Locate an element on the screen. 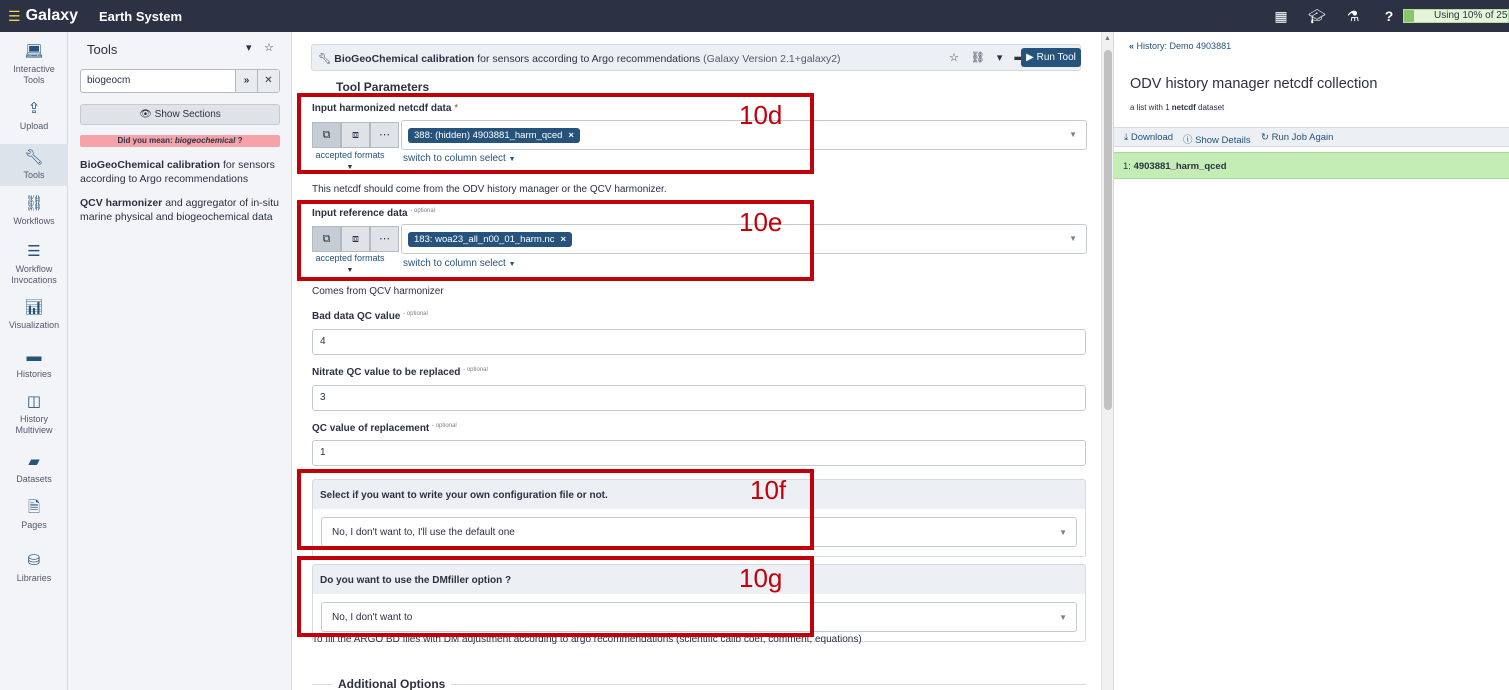  scroll-up-arrow-icon: ▲ is located at coordinates (1107, 38).